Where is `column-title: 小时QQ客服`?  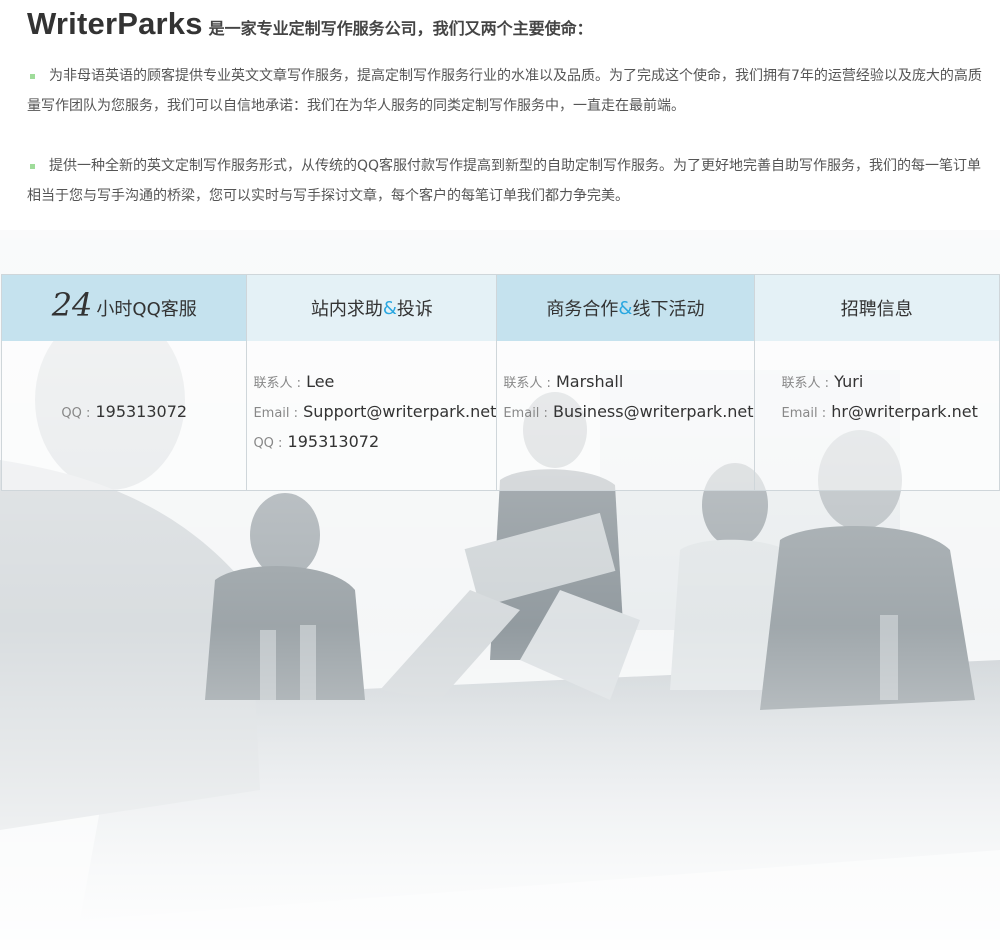
column-title: 小时QQ客服 is located at coordinates (146, 309).